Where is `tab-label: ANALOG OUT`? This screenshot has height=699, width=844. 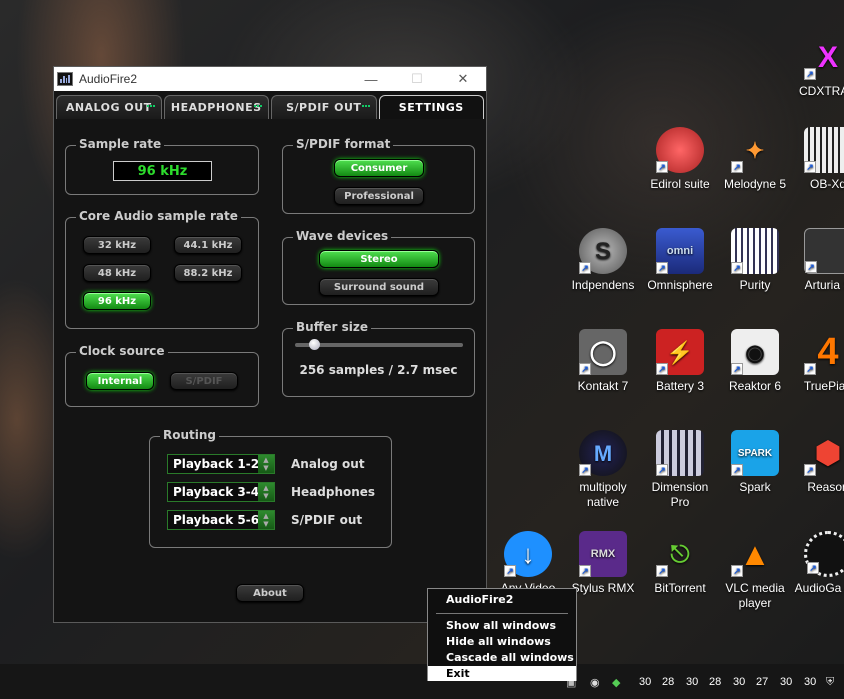
tab-label: ANALOG OUT is located at coordinates (108, 107).